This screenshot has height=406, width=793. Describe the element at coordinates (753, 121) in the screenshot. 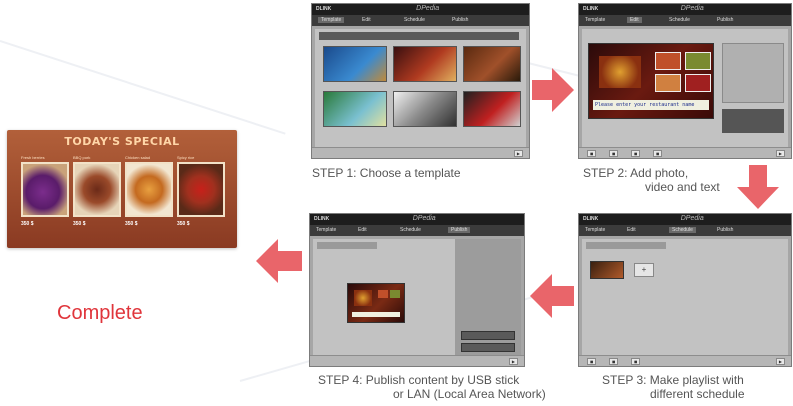

I see `properties-box` at that location.